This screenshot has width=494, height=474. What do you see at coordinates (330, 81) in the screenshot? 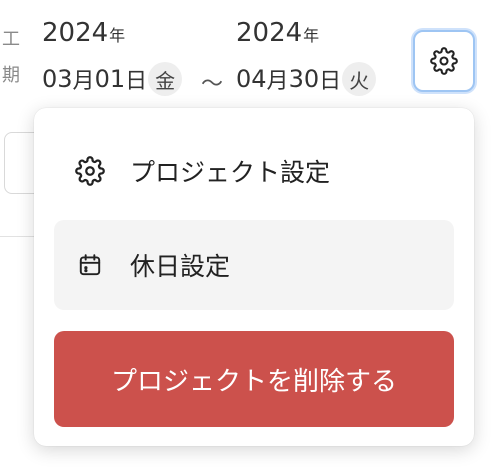
I see `end-day-unit: 日` at bounding box center [330, 81].